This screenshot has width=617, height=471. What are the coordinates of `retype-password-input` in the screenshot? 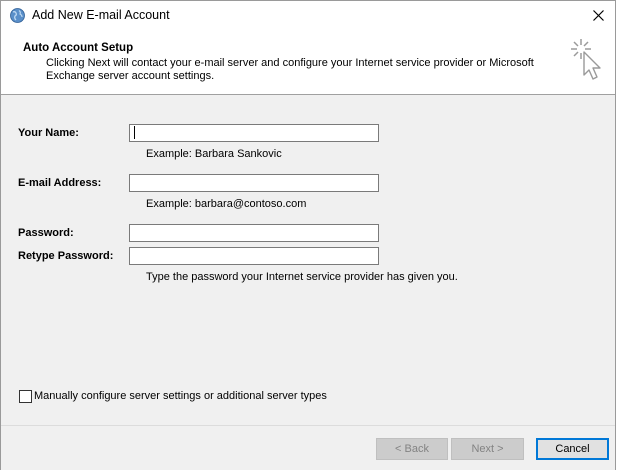 It's located at (254, 256).